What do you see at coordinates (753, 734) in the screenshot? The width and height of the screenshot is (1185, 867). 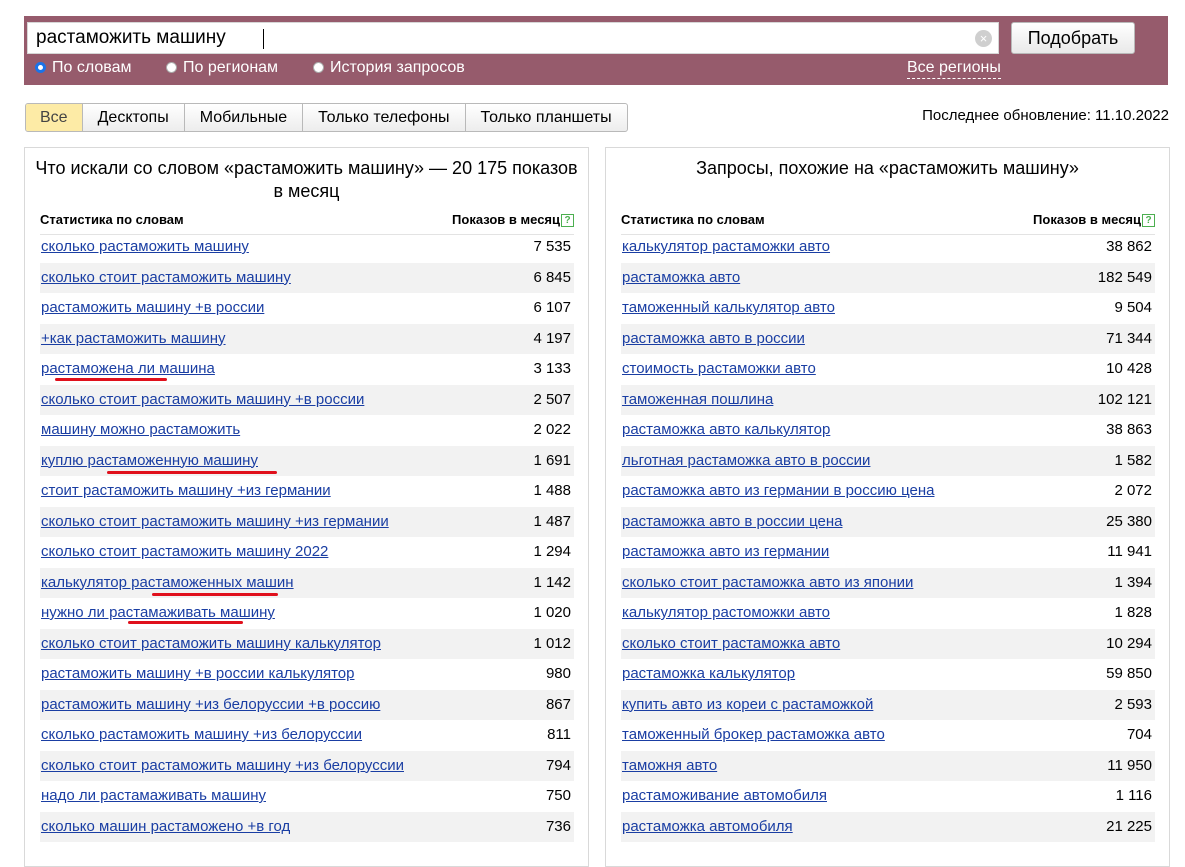 I see `query-link: таможенный брокер растаможка авто` at bounding box center [753, 734].